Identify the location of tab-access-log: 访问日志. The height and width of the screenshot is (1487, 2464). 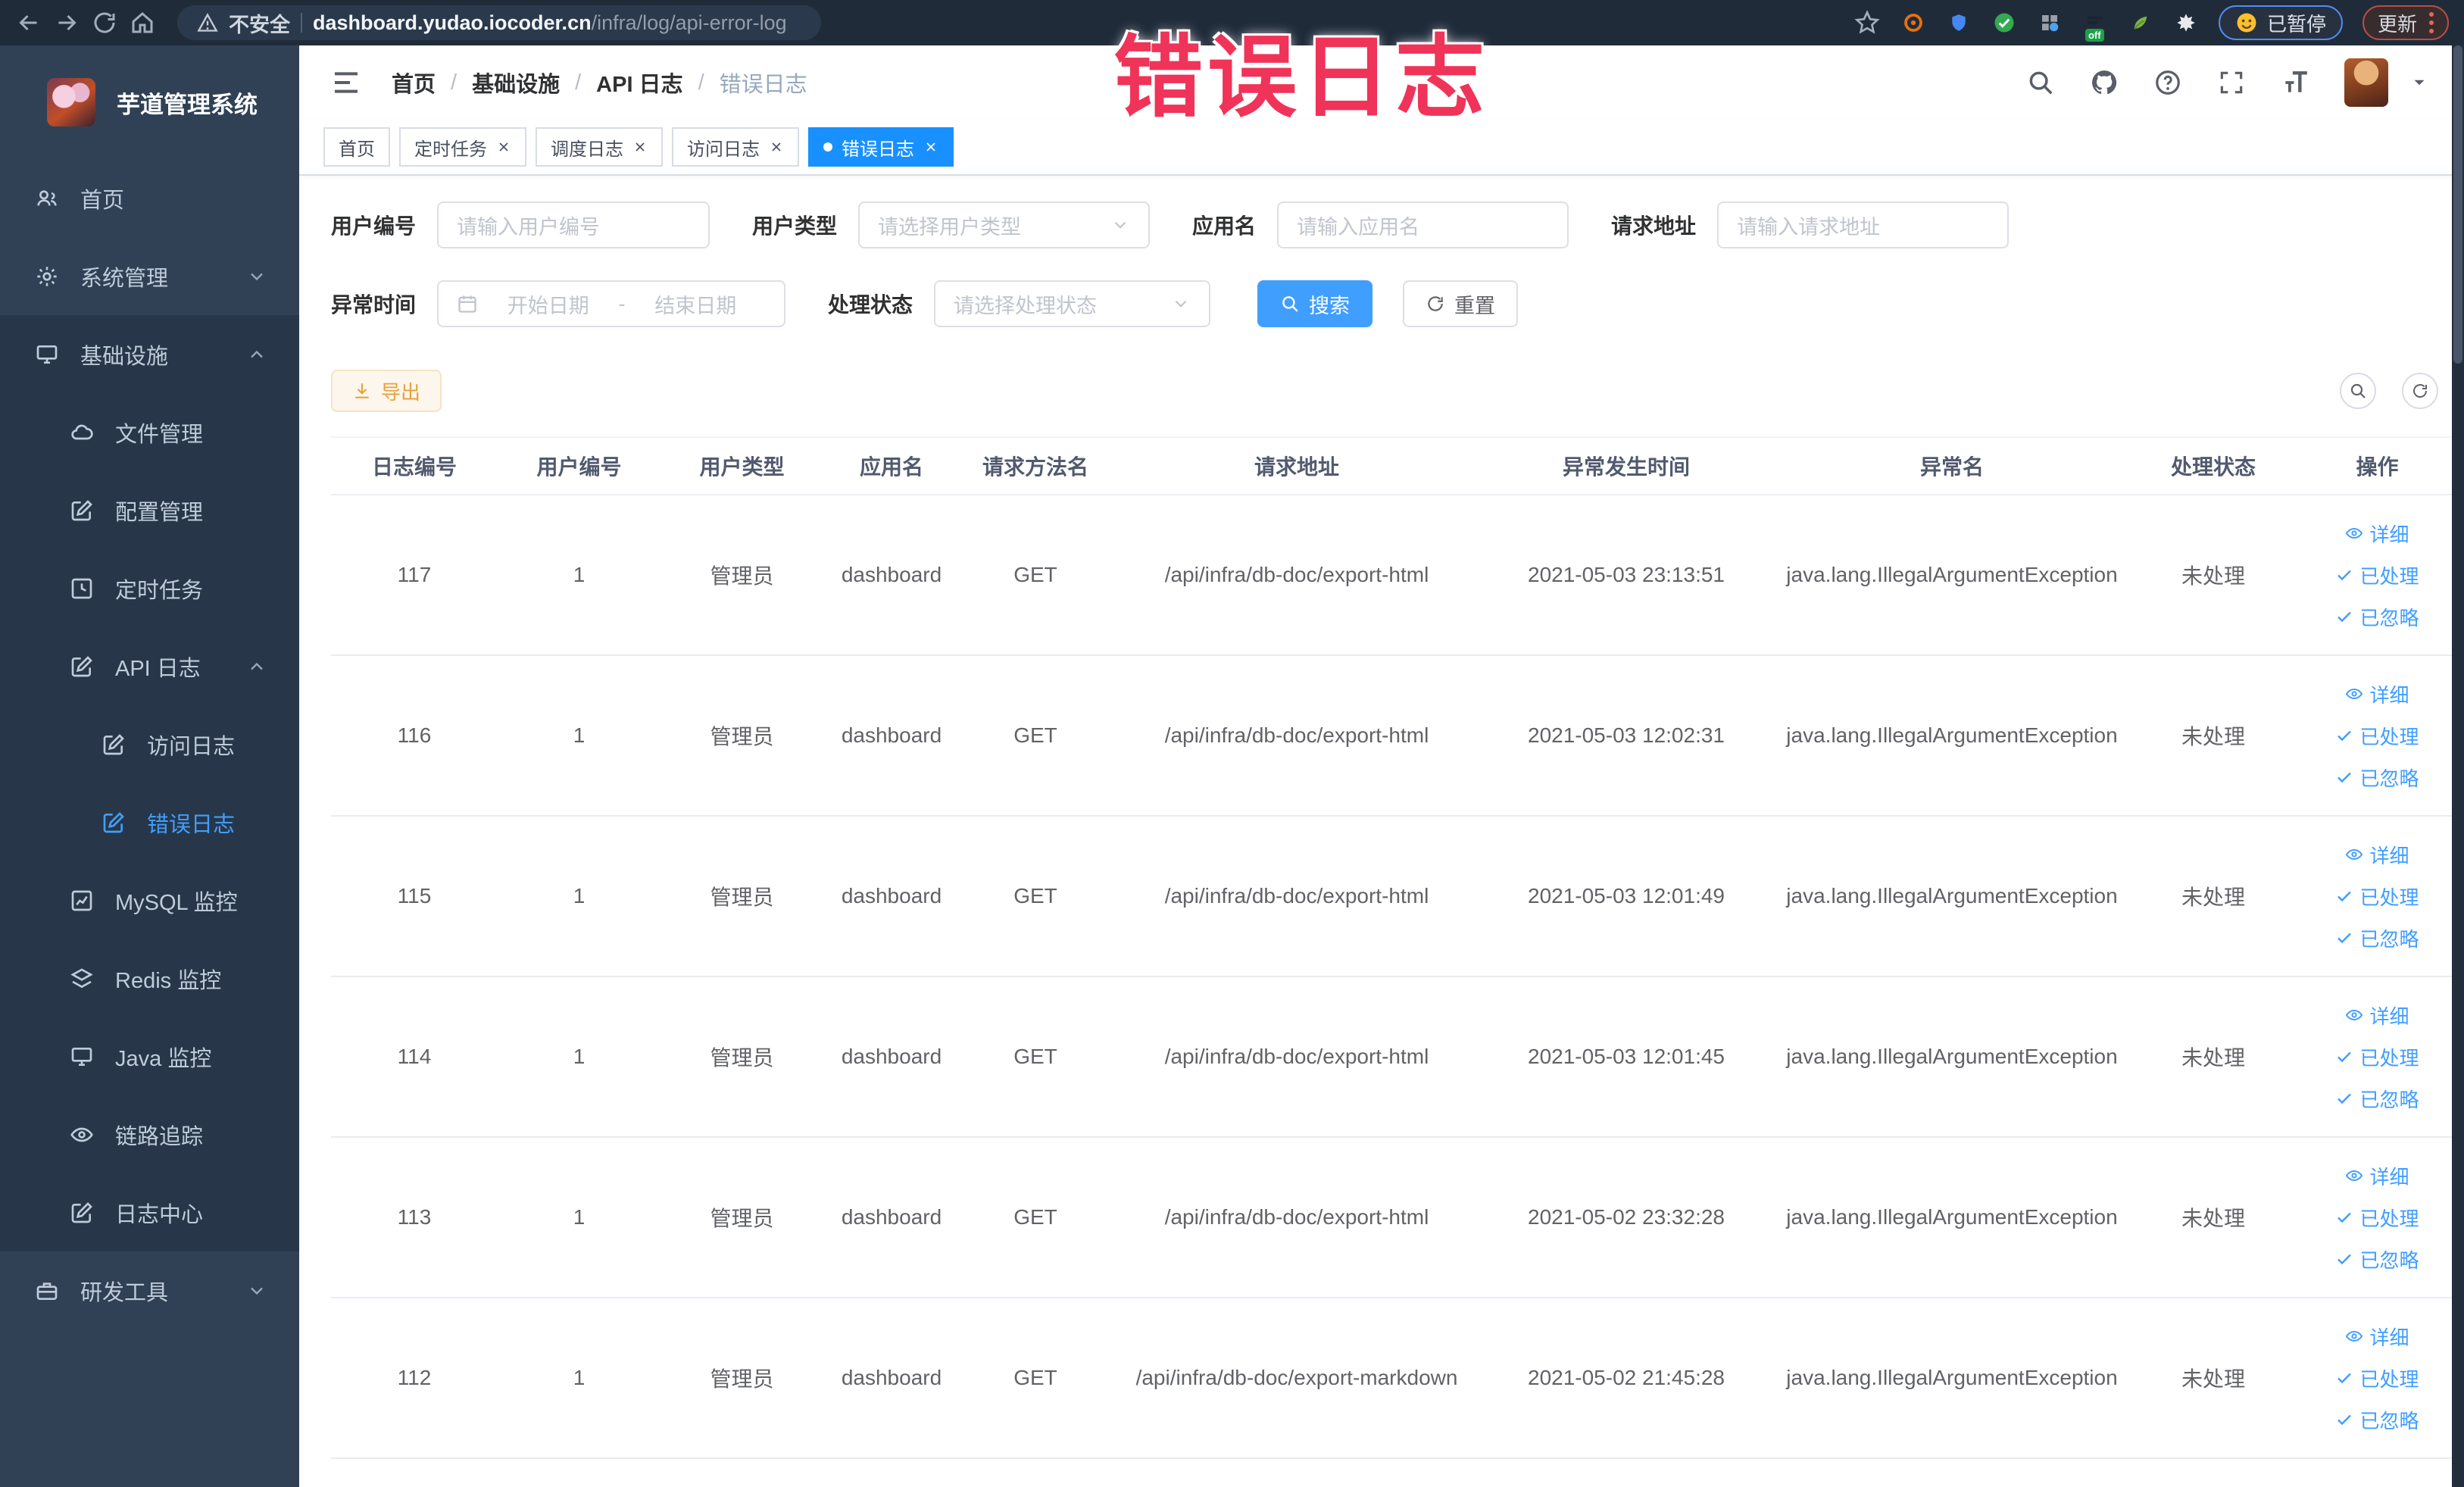
(735, 147).